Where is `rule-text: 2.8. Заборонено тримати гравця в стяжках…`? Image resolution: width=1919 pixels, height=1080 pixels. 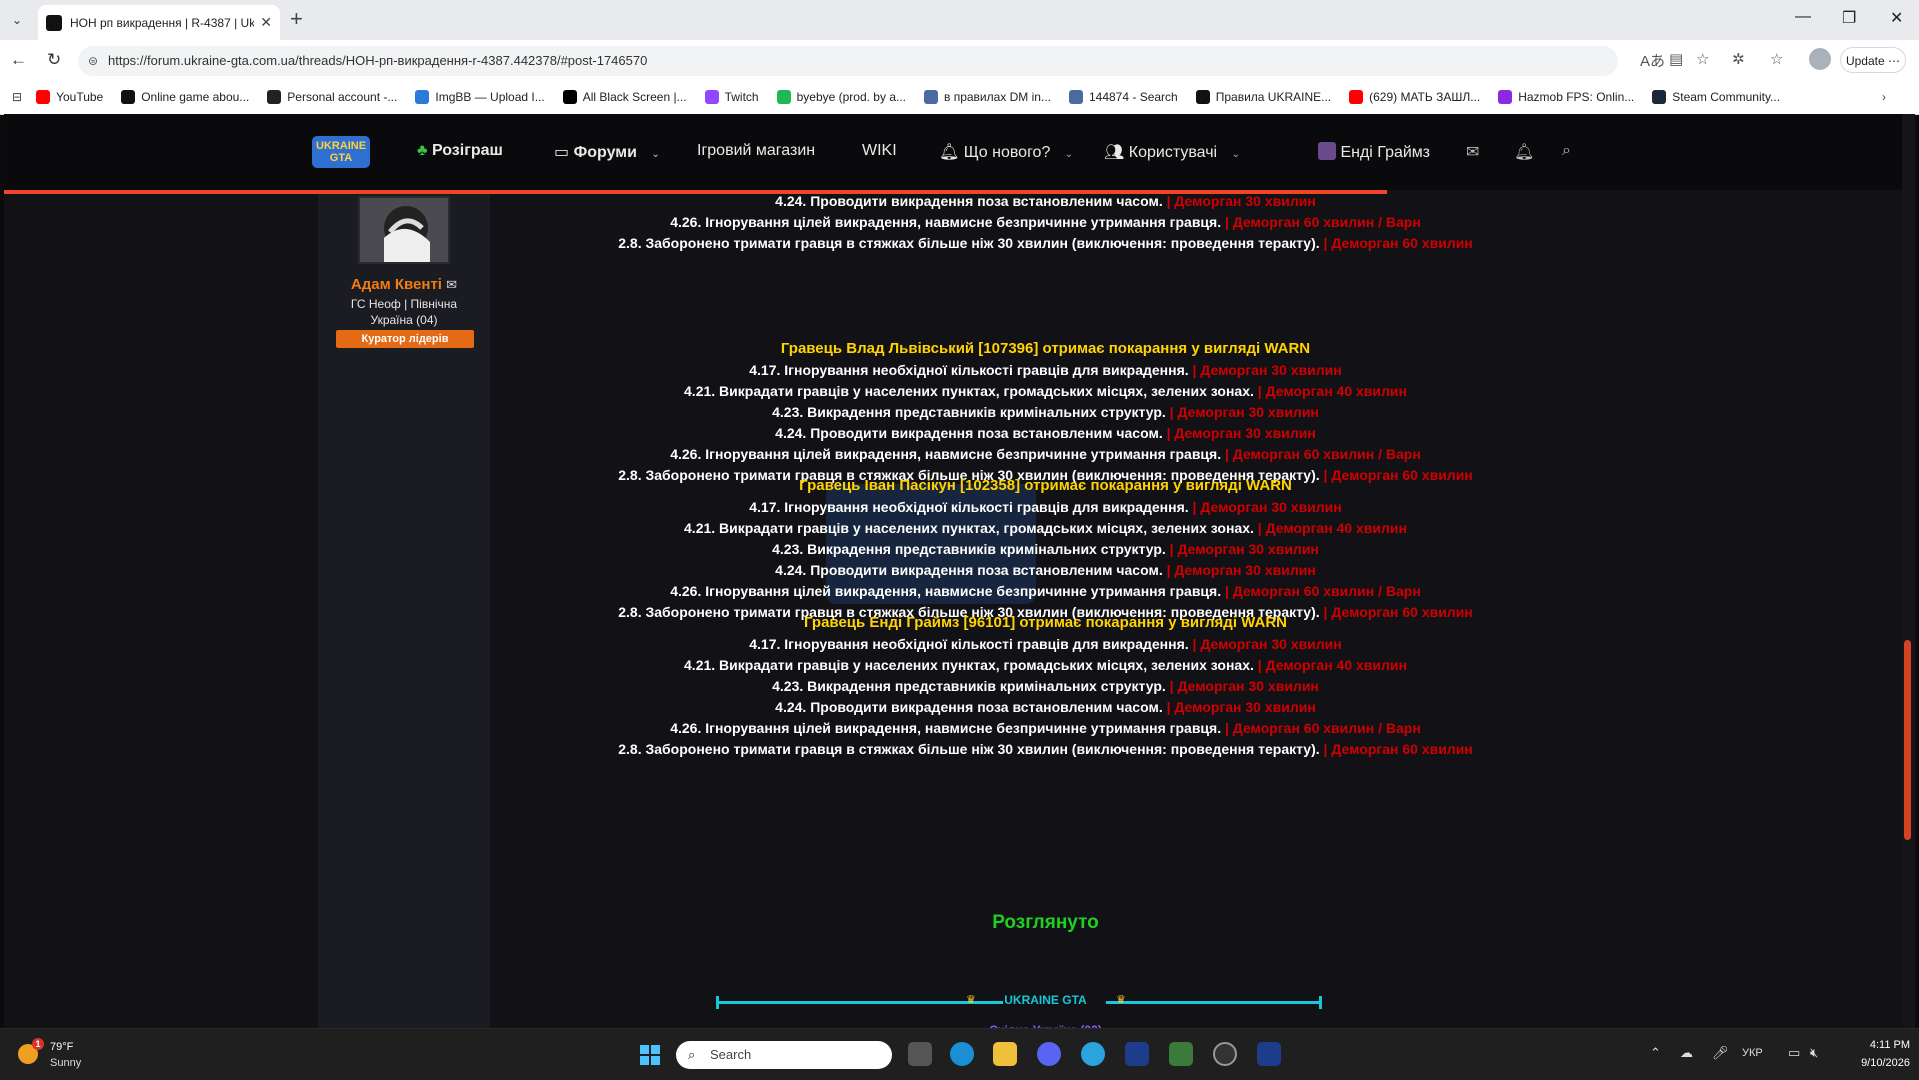 rule-text: 2.8. Заборонено тримати гравця в стяжках… is located at coordinates (969, 243).